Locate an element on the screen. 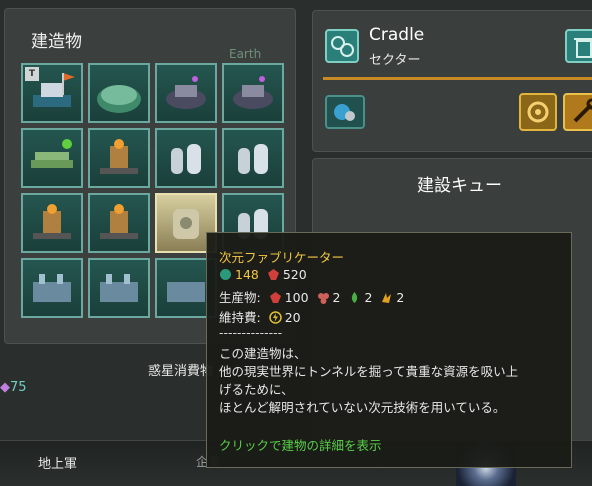 The width and height of the screenshot is (592, 486). energy-icon is located at coordinates (275, 317).